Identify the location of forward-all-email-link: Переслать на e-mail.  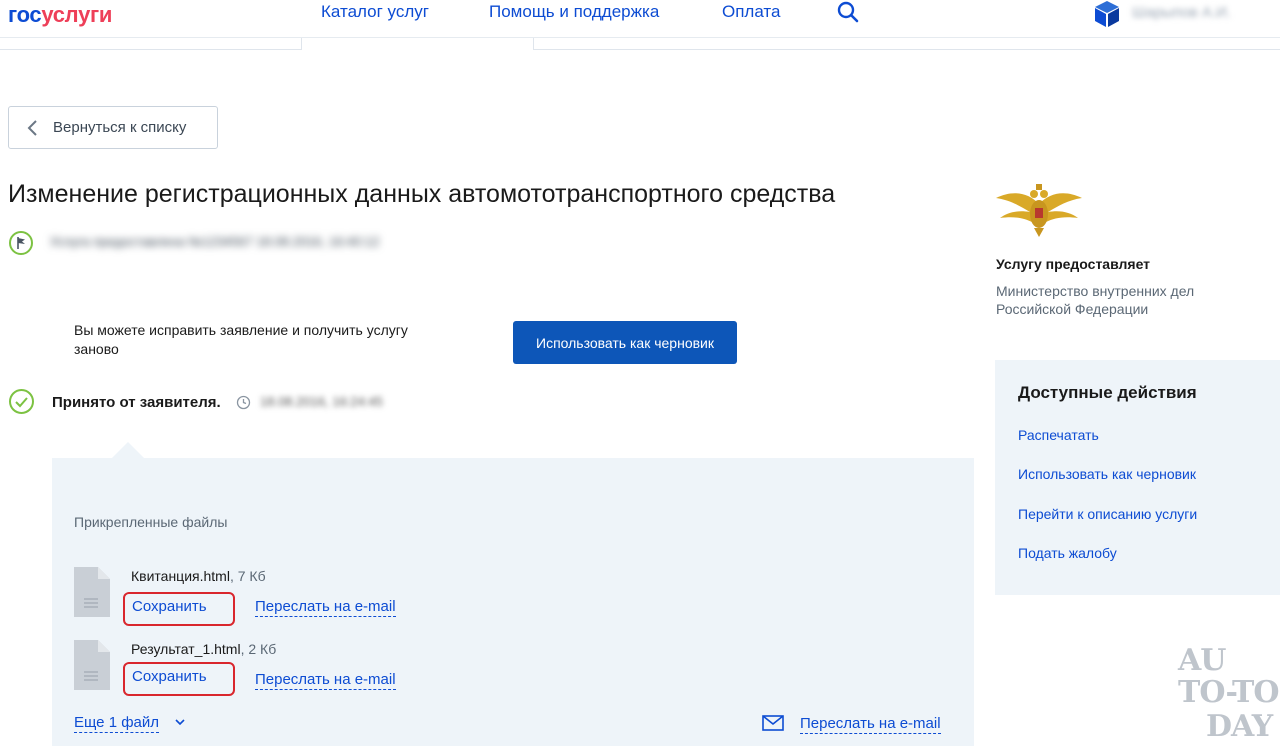
(870, 724).